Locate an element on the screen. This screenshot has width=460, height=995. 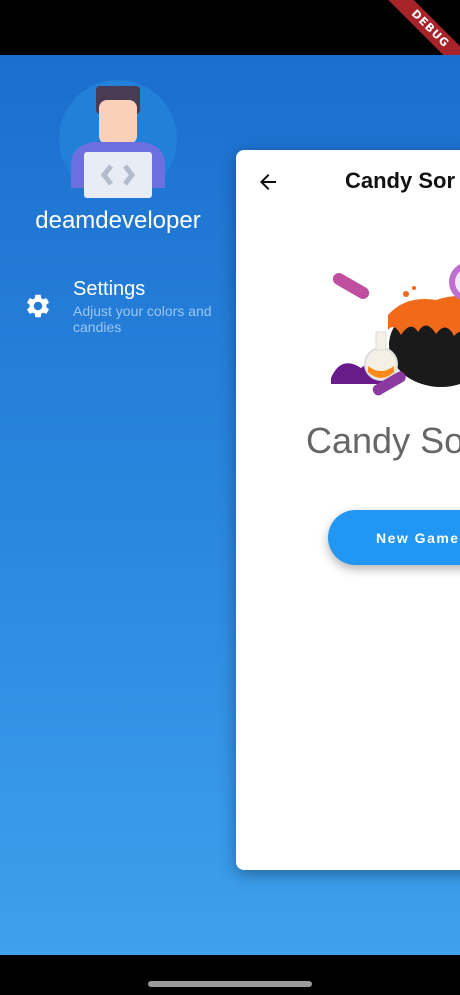
drawer-item-settings: Settings Adjust your colors and candies is located at coordinates (120, 308).